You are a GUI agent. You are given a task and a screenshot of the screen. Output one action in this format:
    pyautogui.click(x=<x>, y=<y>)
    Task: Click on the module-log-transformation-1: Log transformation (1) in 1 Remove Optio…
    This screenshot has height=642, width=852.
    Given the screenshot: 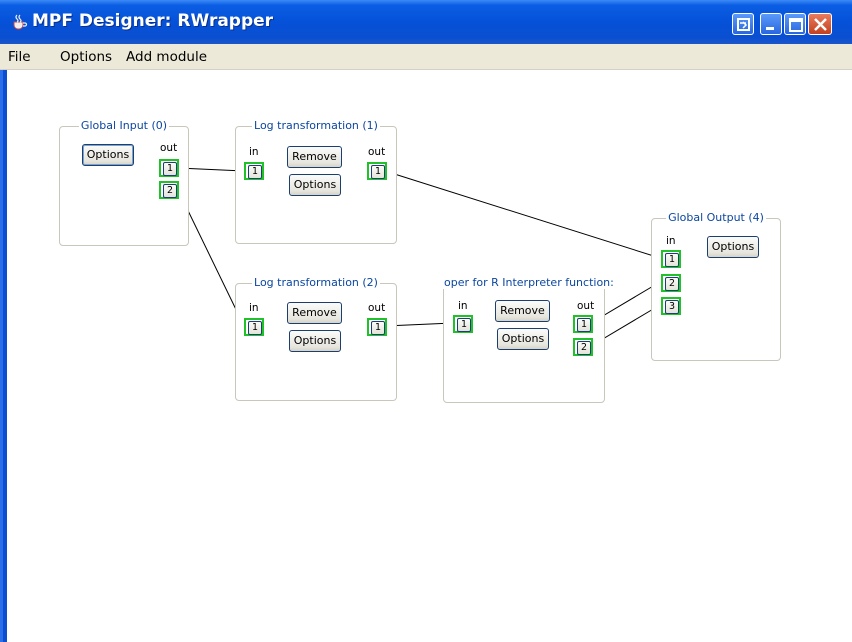 What is the action you would take?
    pyautogui.click(x=316, y=181)
    